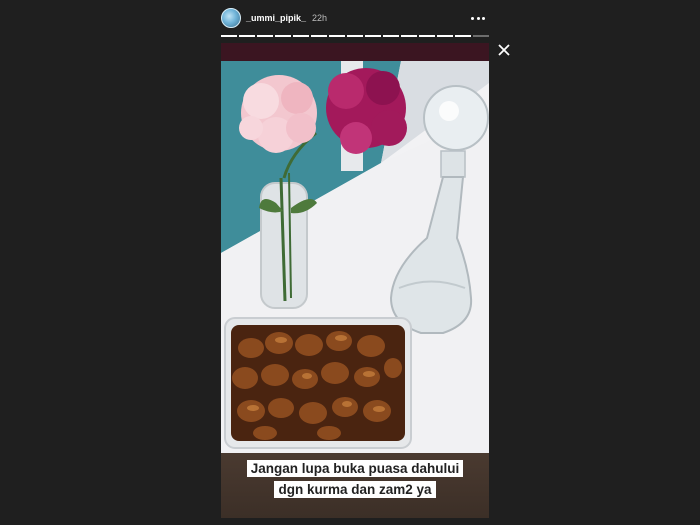 This screenshot has width=700, height=525. What do you see at coordinates (504, 50) in the screenshot?
I see `close-icon` at bounding box center [504, 50].